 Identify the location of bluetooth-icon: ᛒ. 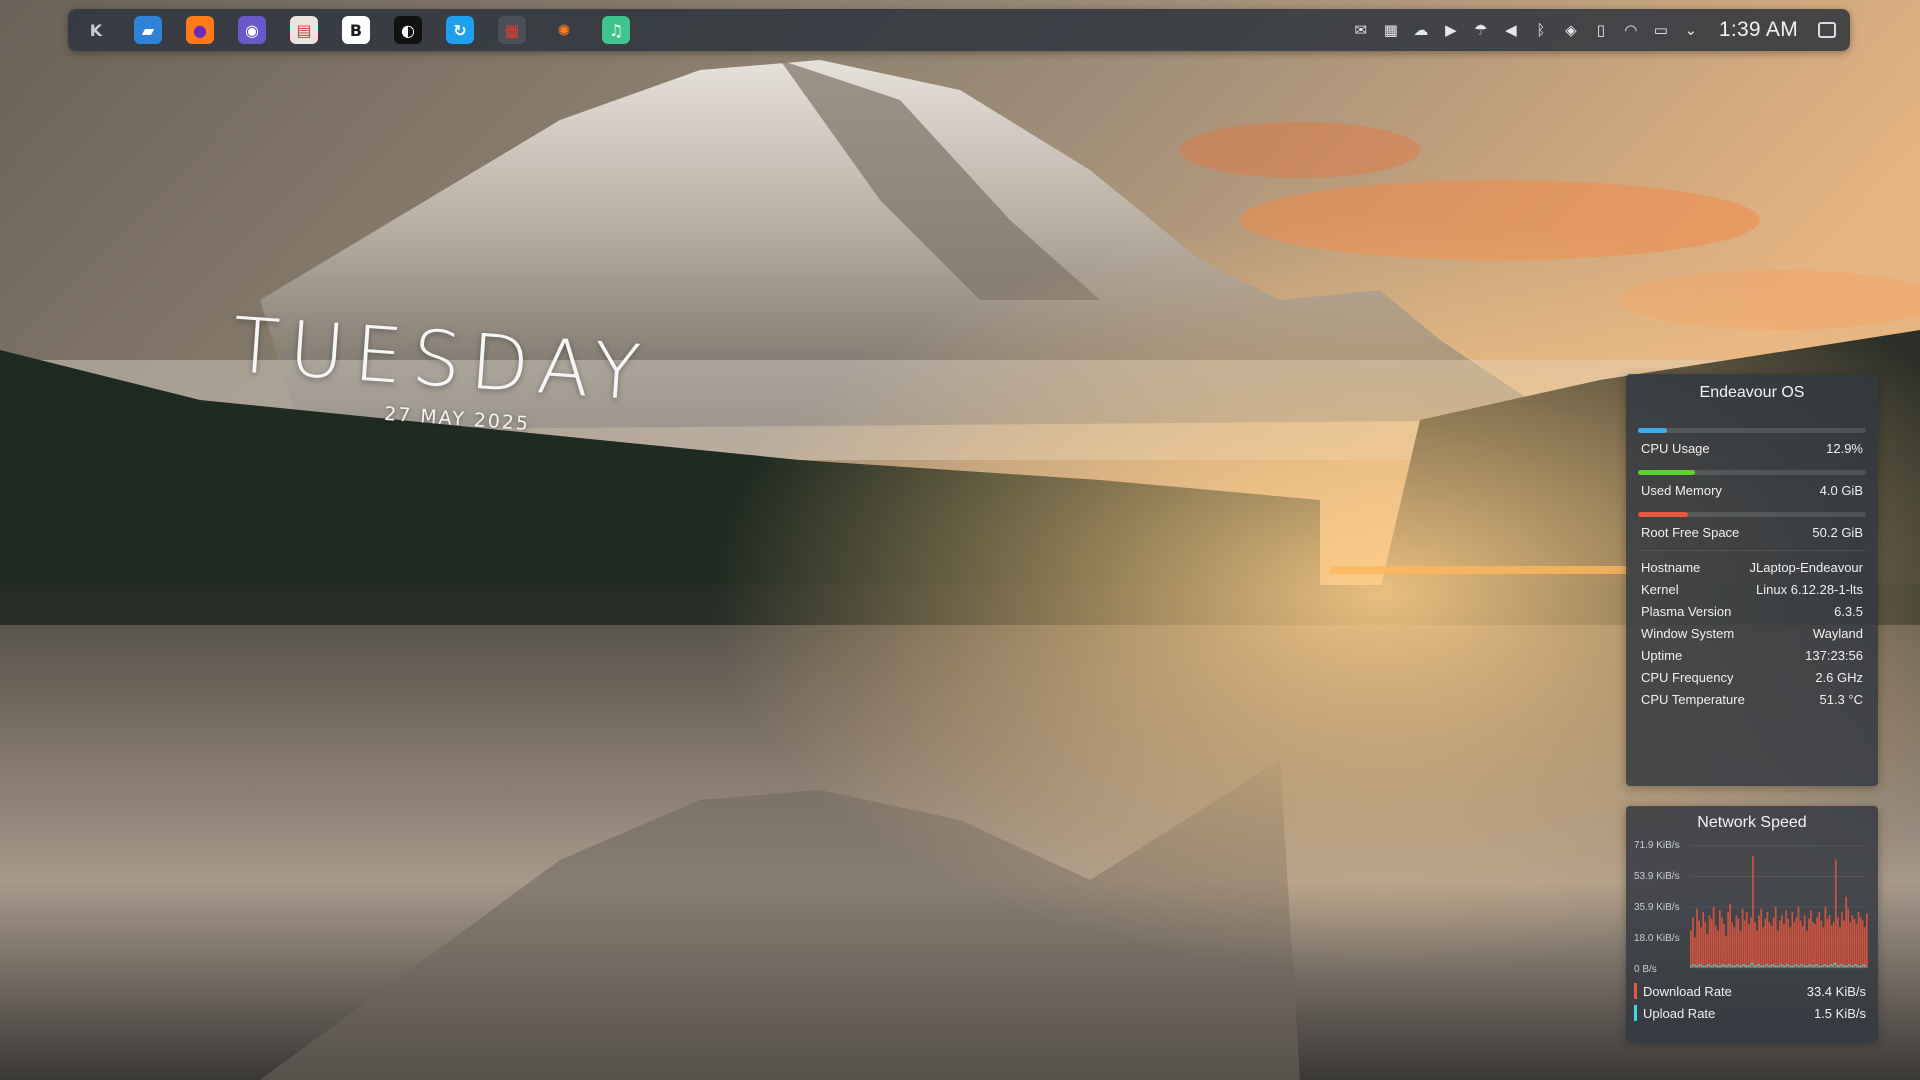
(1541, 30).